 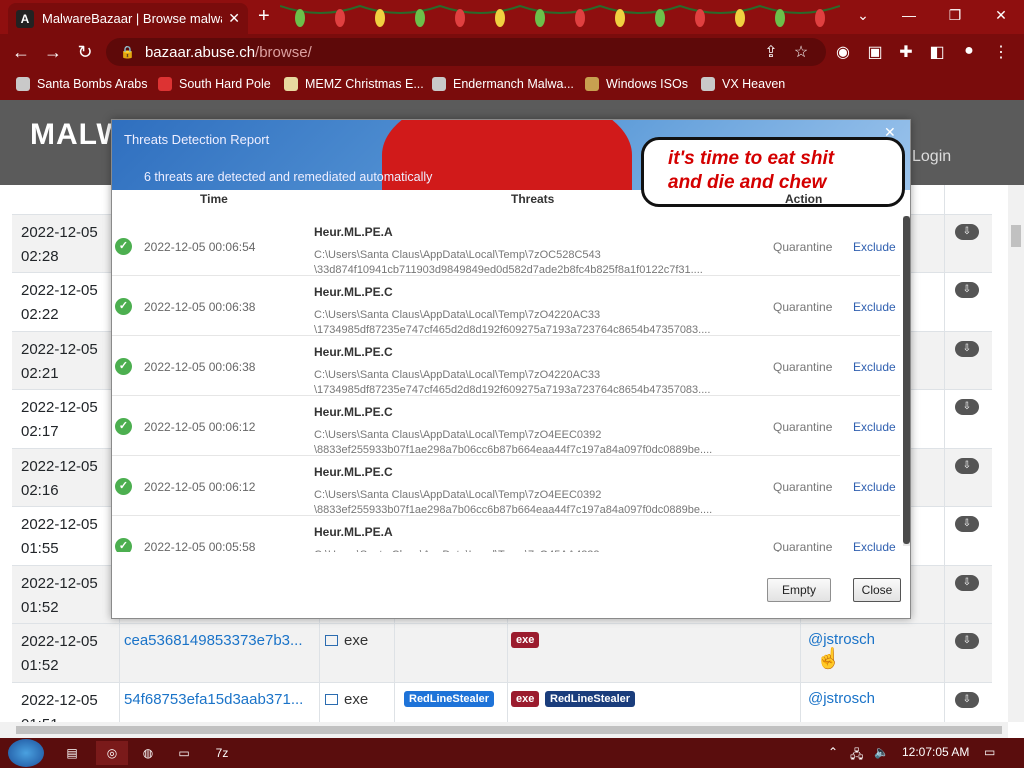 I want to click on threat-name: Heur.ML.PE.C, so click(x=353, y=412).